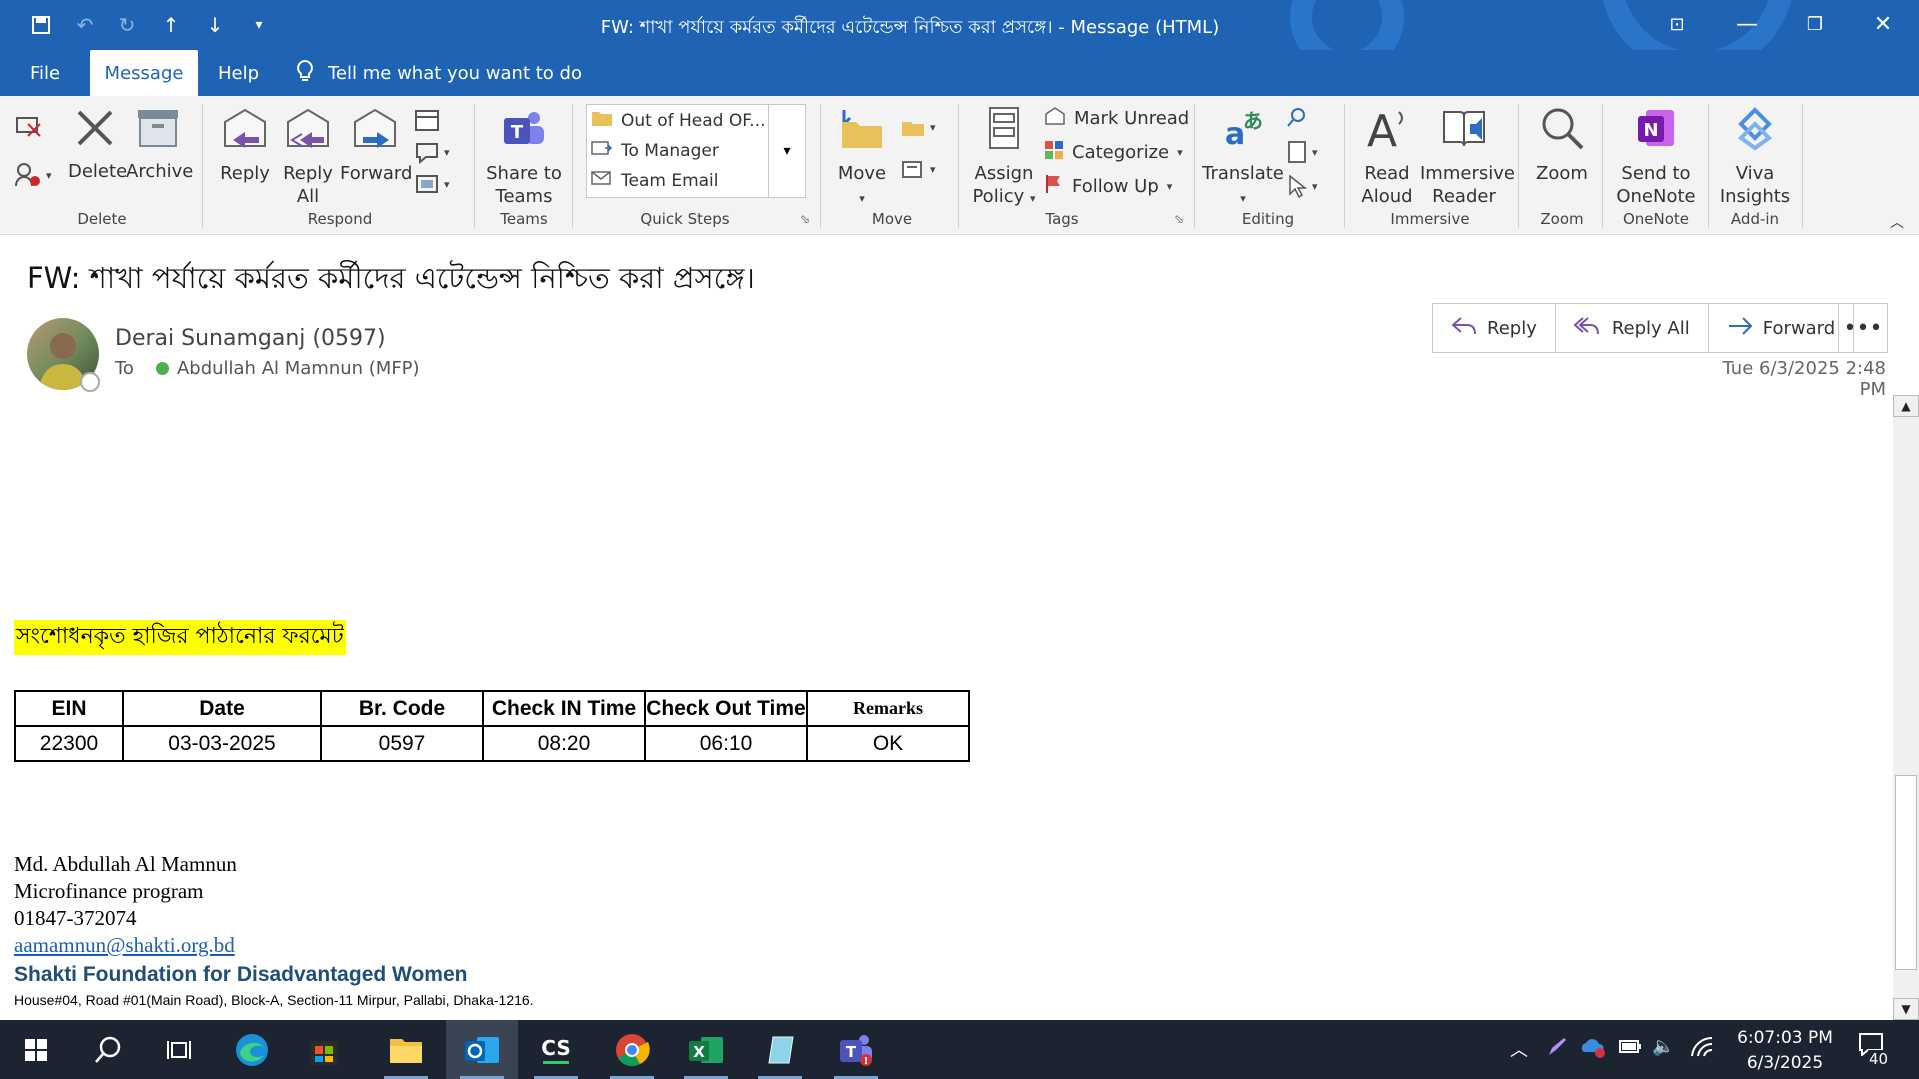 The height and width of the screenshot is (1079, 1919). I want to click on edge-icon, so click(252, 1049).